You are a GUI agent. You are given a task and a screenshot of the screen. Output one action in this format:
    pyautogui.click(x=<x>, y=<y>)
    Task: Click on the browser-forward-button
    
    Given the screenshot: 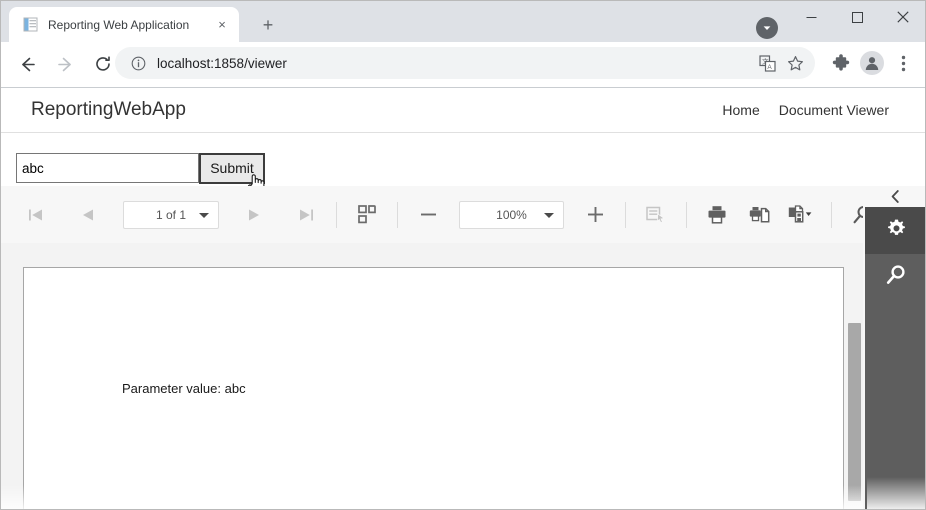 What is the action you would take?
    pyautogui.click(x=65, y=64)
    